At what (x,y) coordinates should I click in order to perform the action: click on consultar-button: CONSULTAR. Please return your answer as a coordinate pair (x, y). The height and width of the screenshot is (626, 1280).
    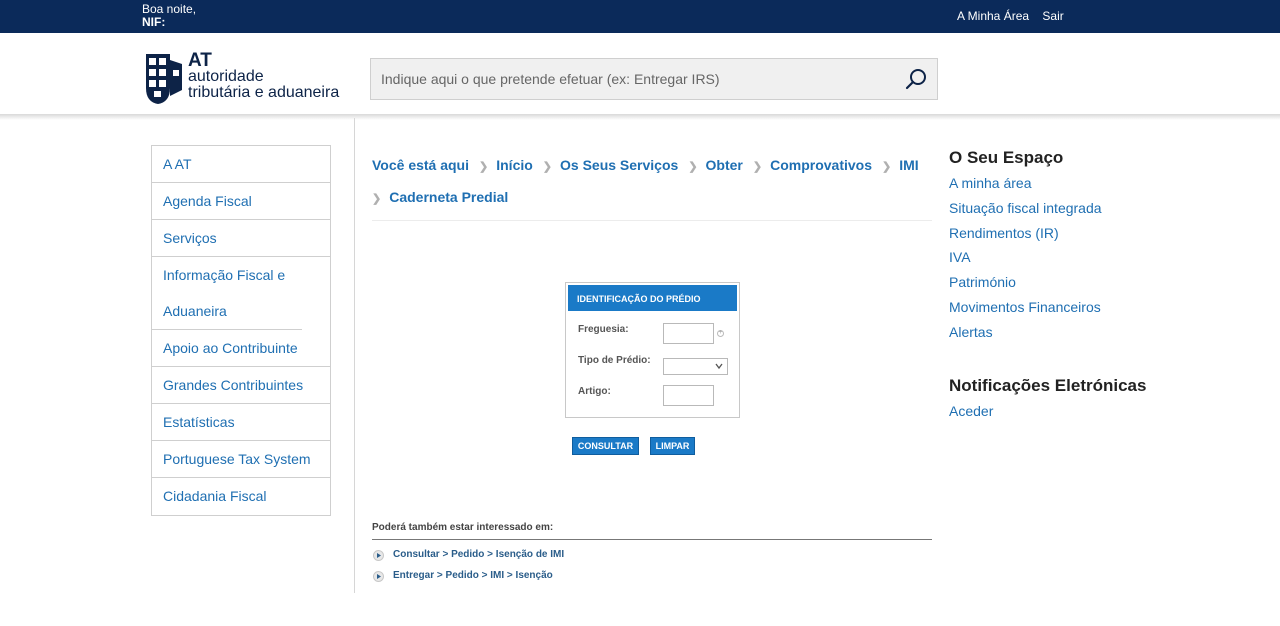
    Looking at the image, I should click on (605, 446).